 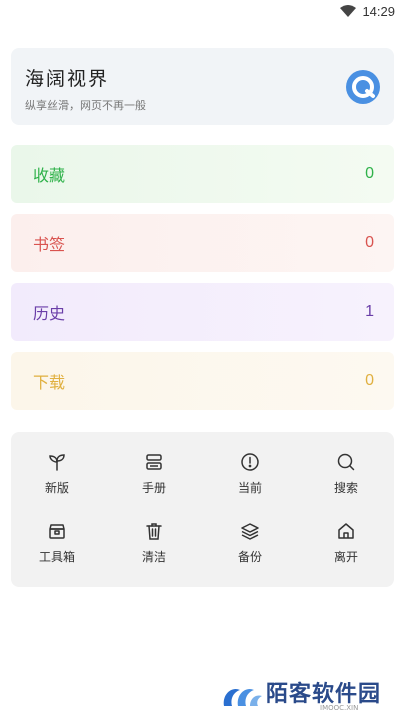 What do you see at coordinates (307, 696) in the screenshot?
I see `watermark: 陌客软件园 IMOOC.XIN` at bounding box center [307, 696].